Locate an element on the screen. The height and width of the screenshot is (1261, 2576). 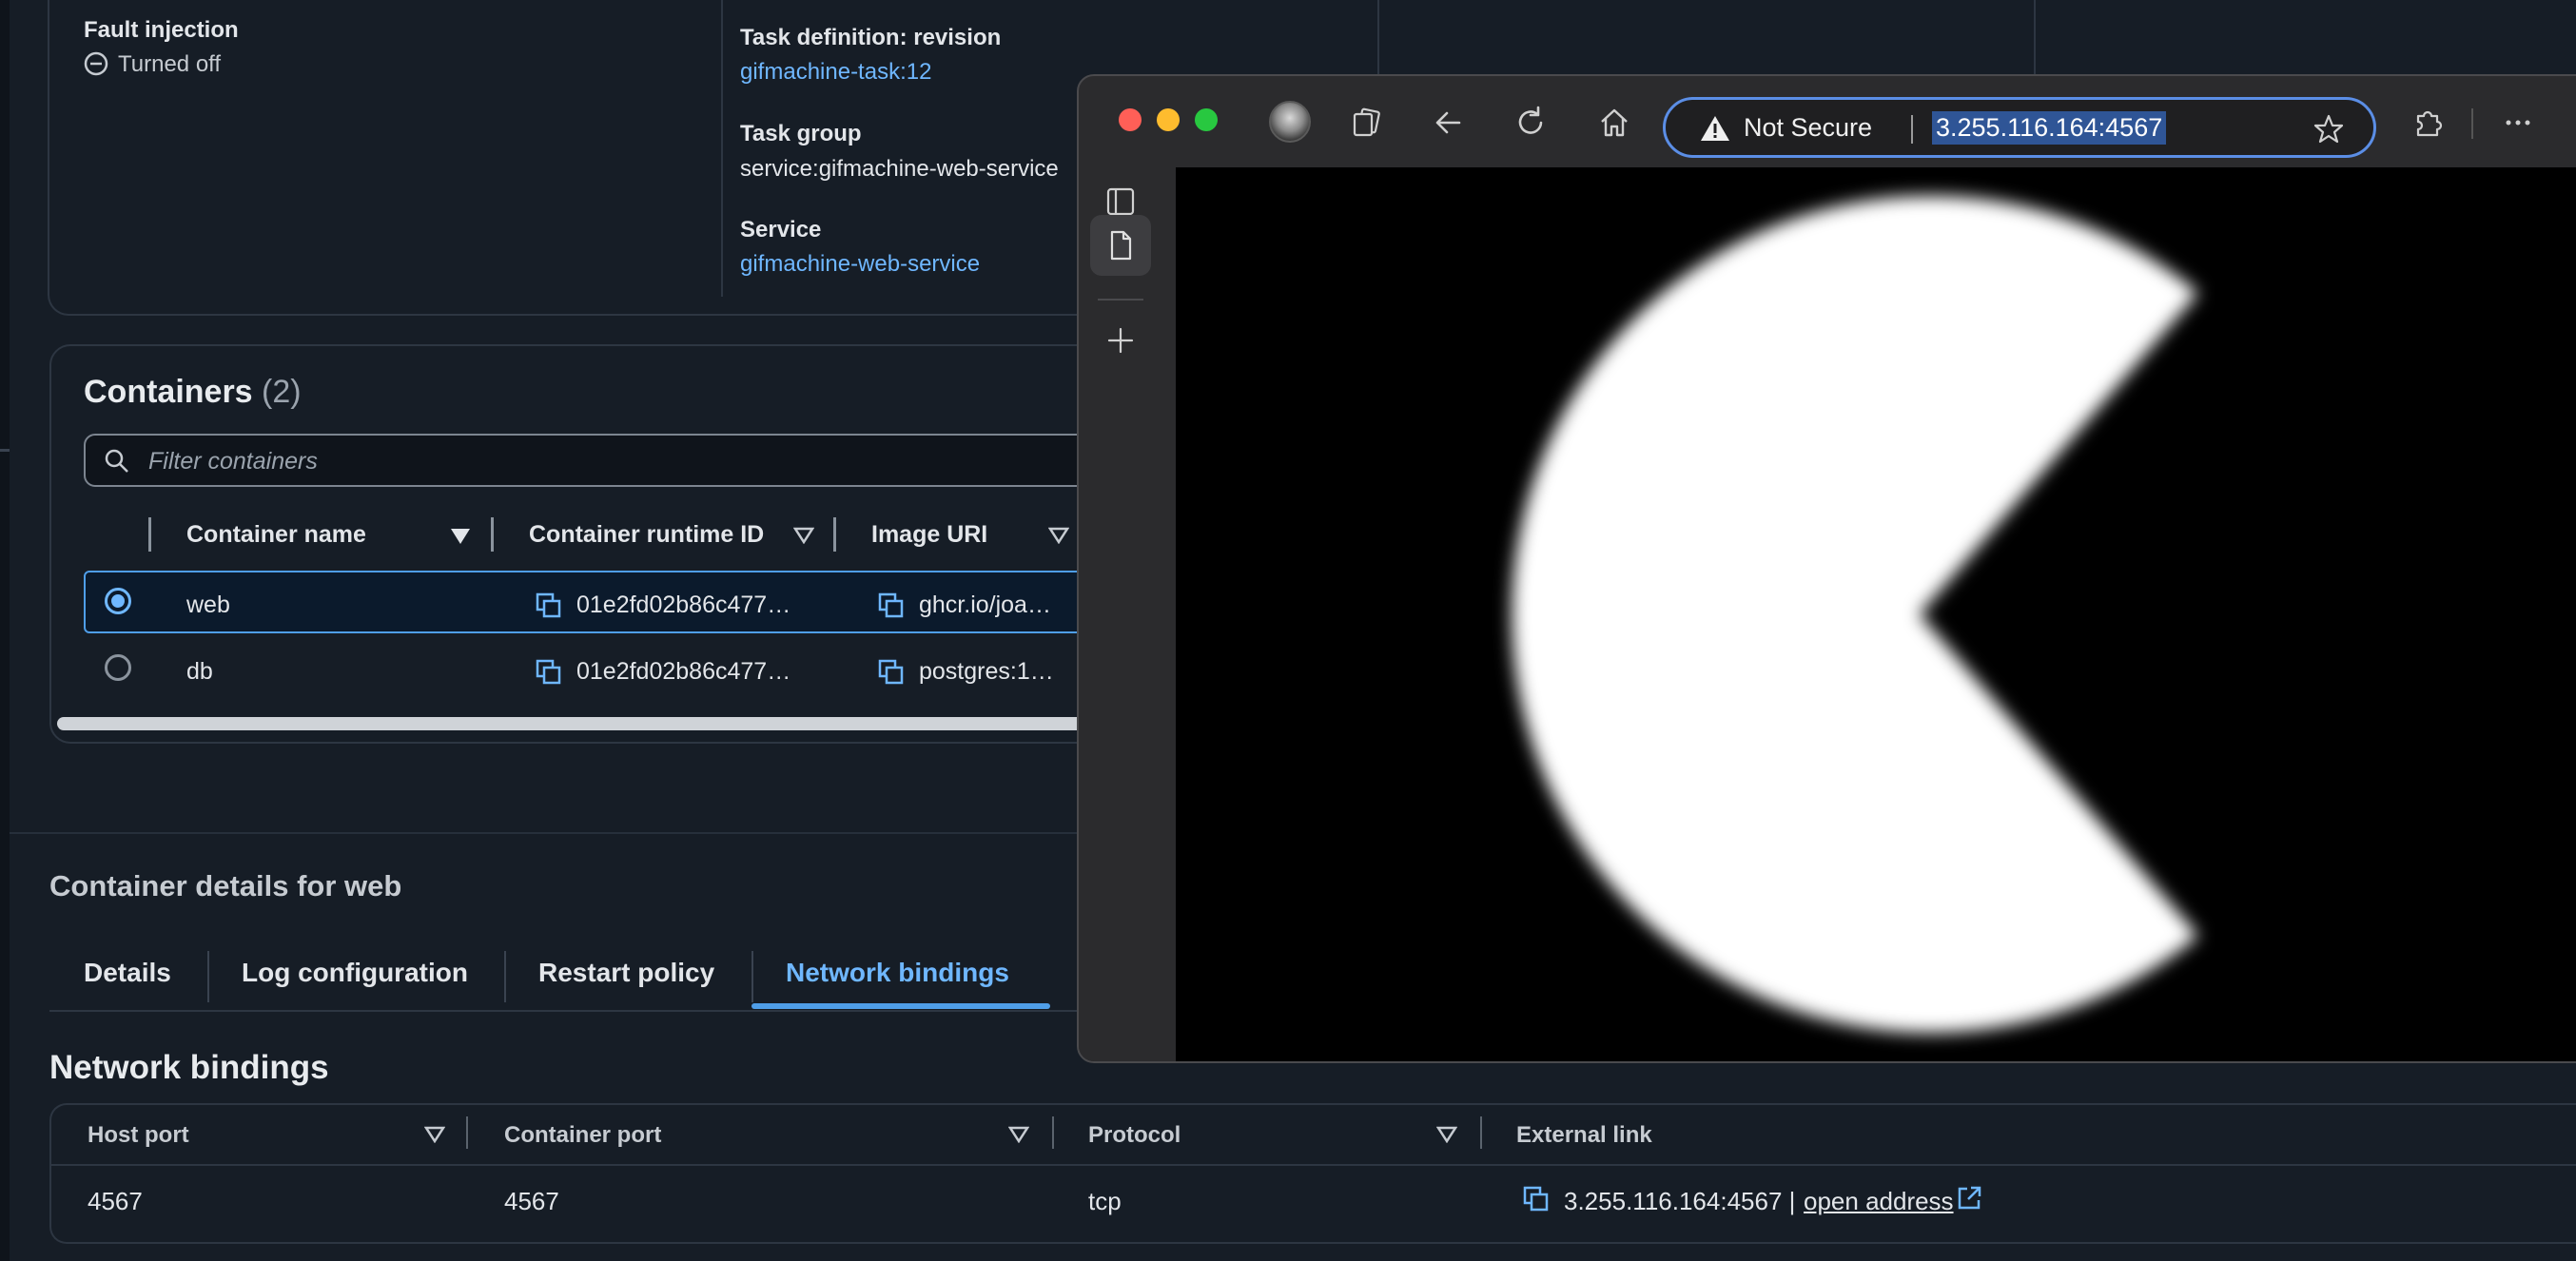
containers-title-text: Containers is located at coordinates (169, 392).